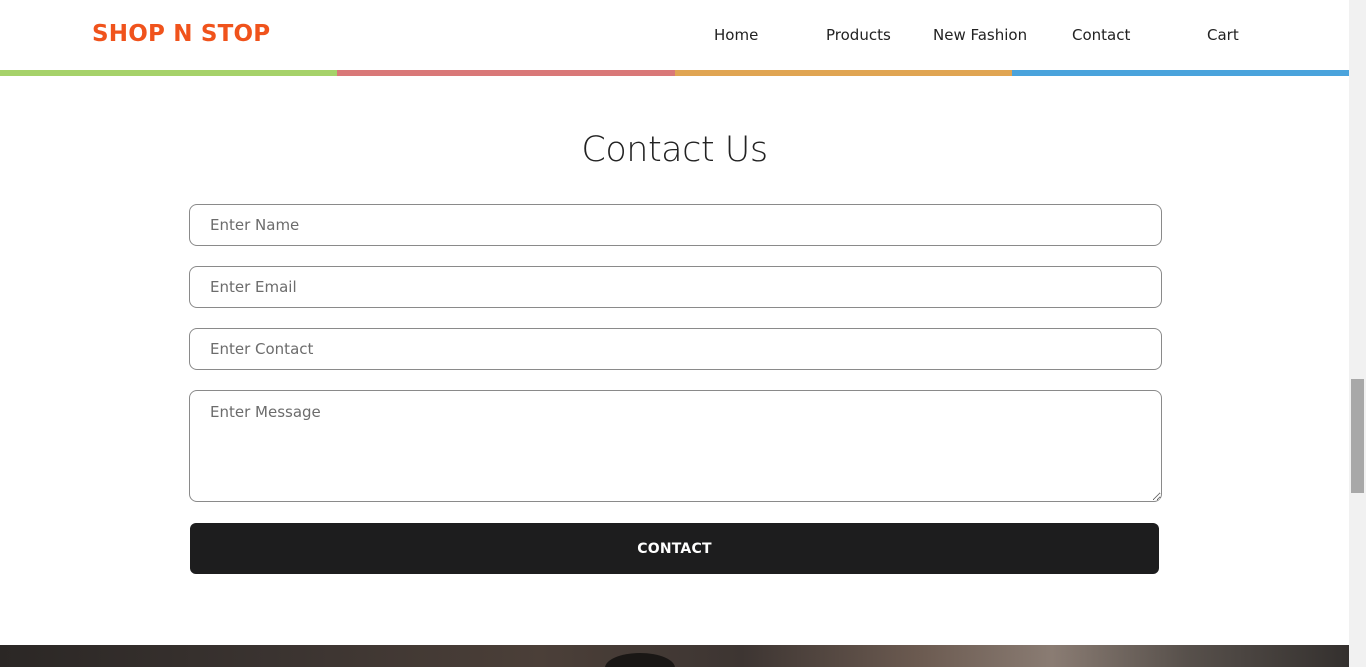 The width and height of the screenshot is (1366, 667). I want to click on header-stripe-green, so click(168, 73).